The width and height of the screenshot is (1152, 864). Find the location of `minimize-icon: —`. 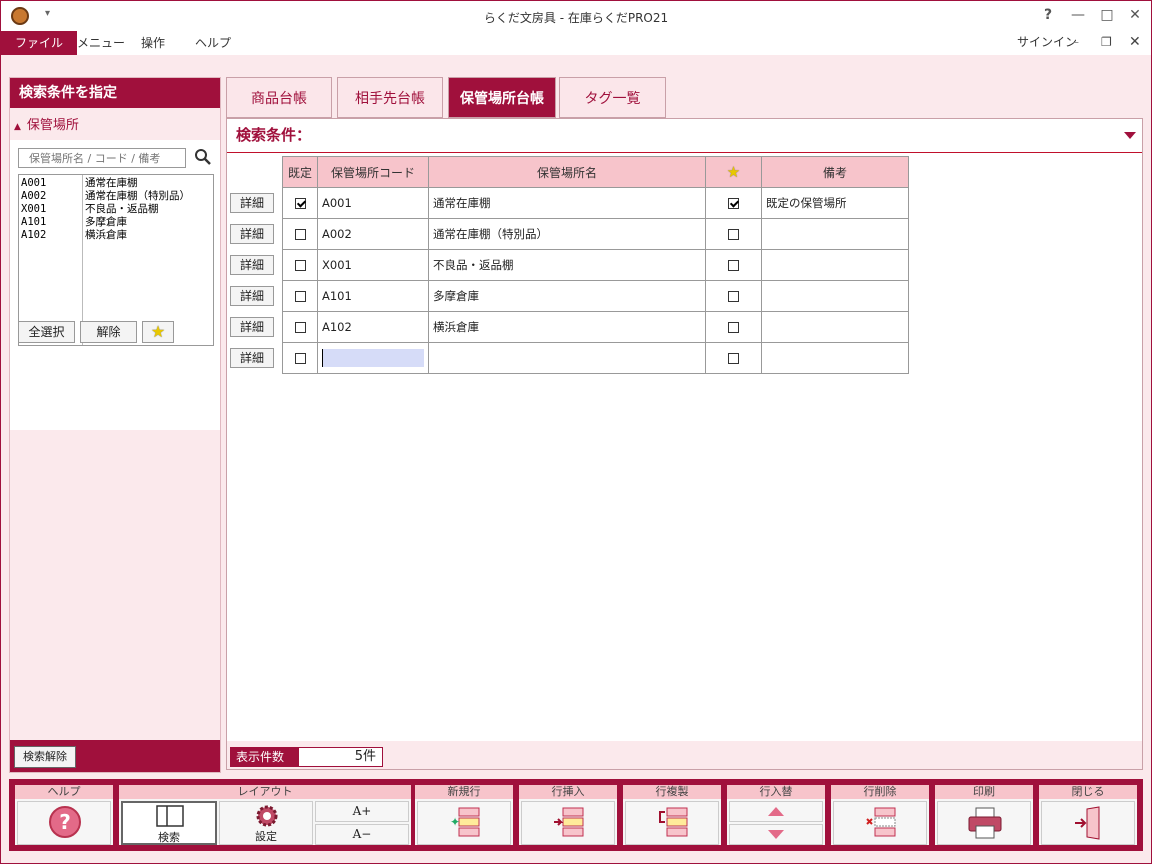

minimize-icon: — is located at coordinates (1078, 15).